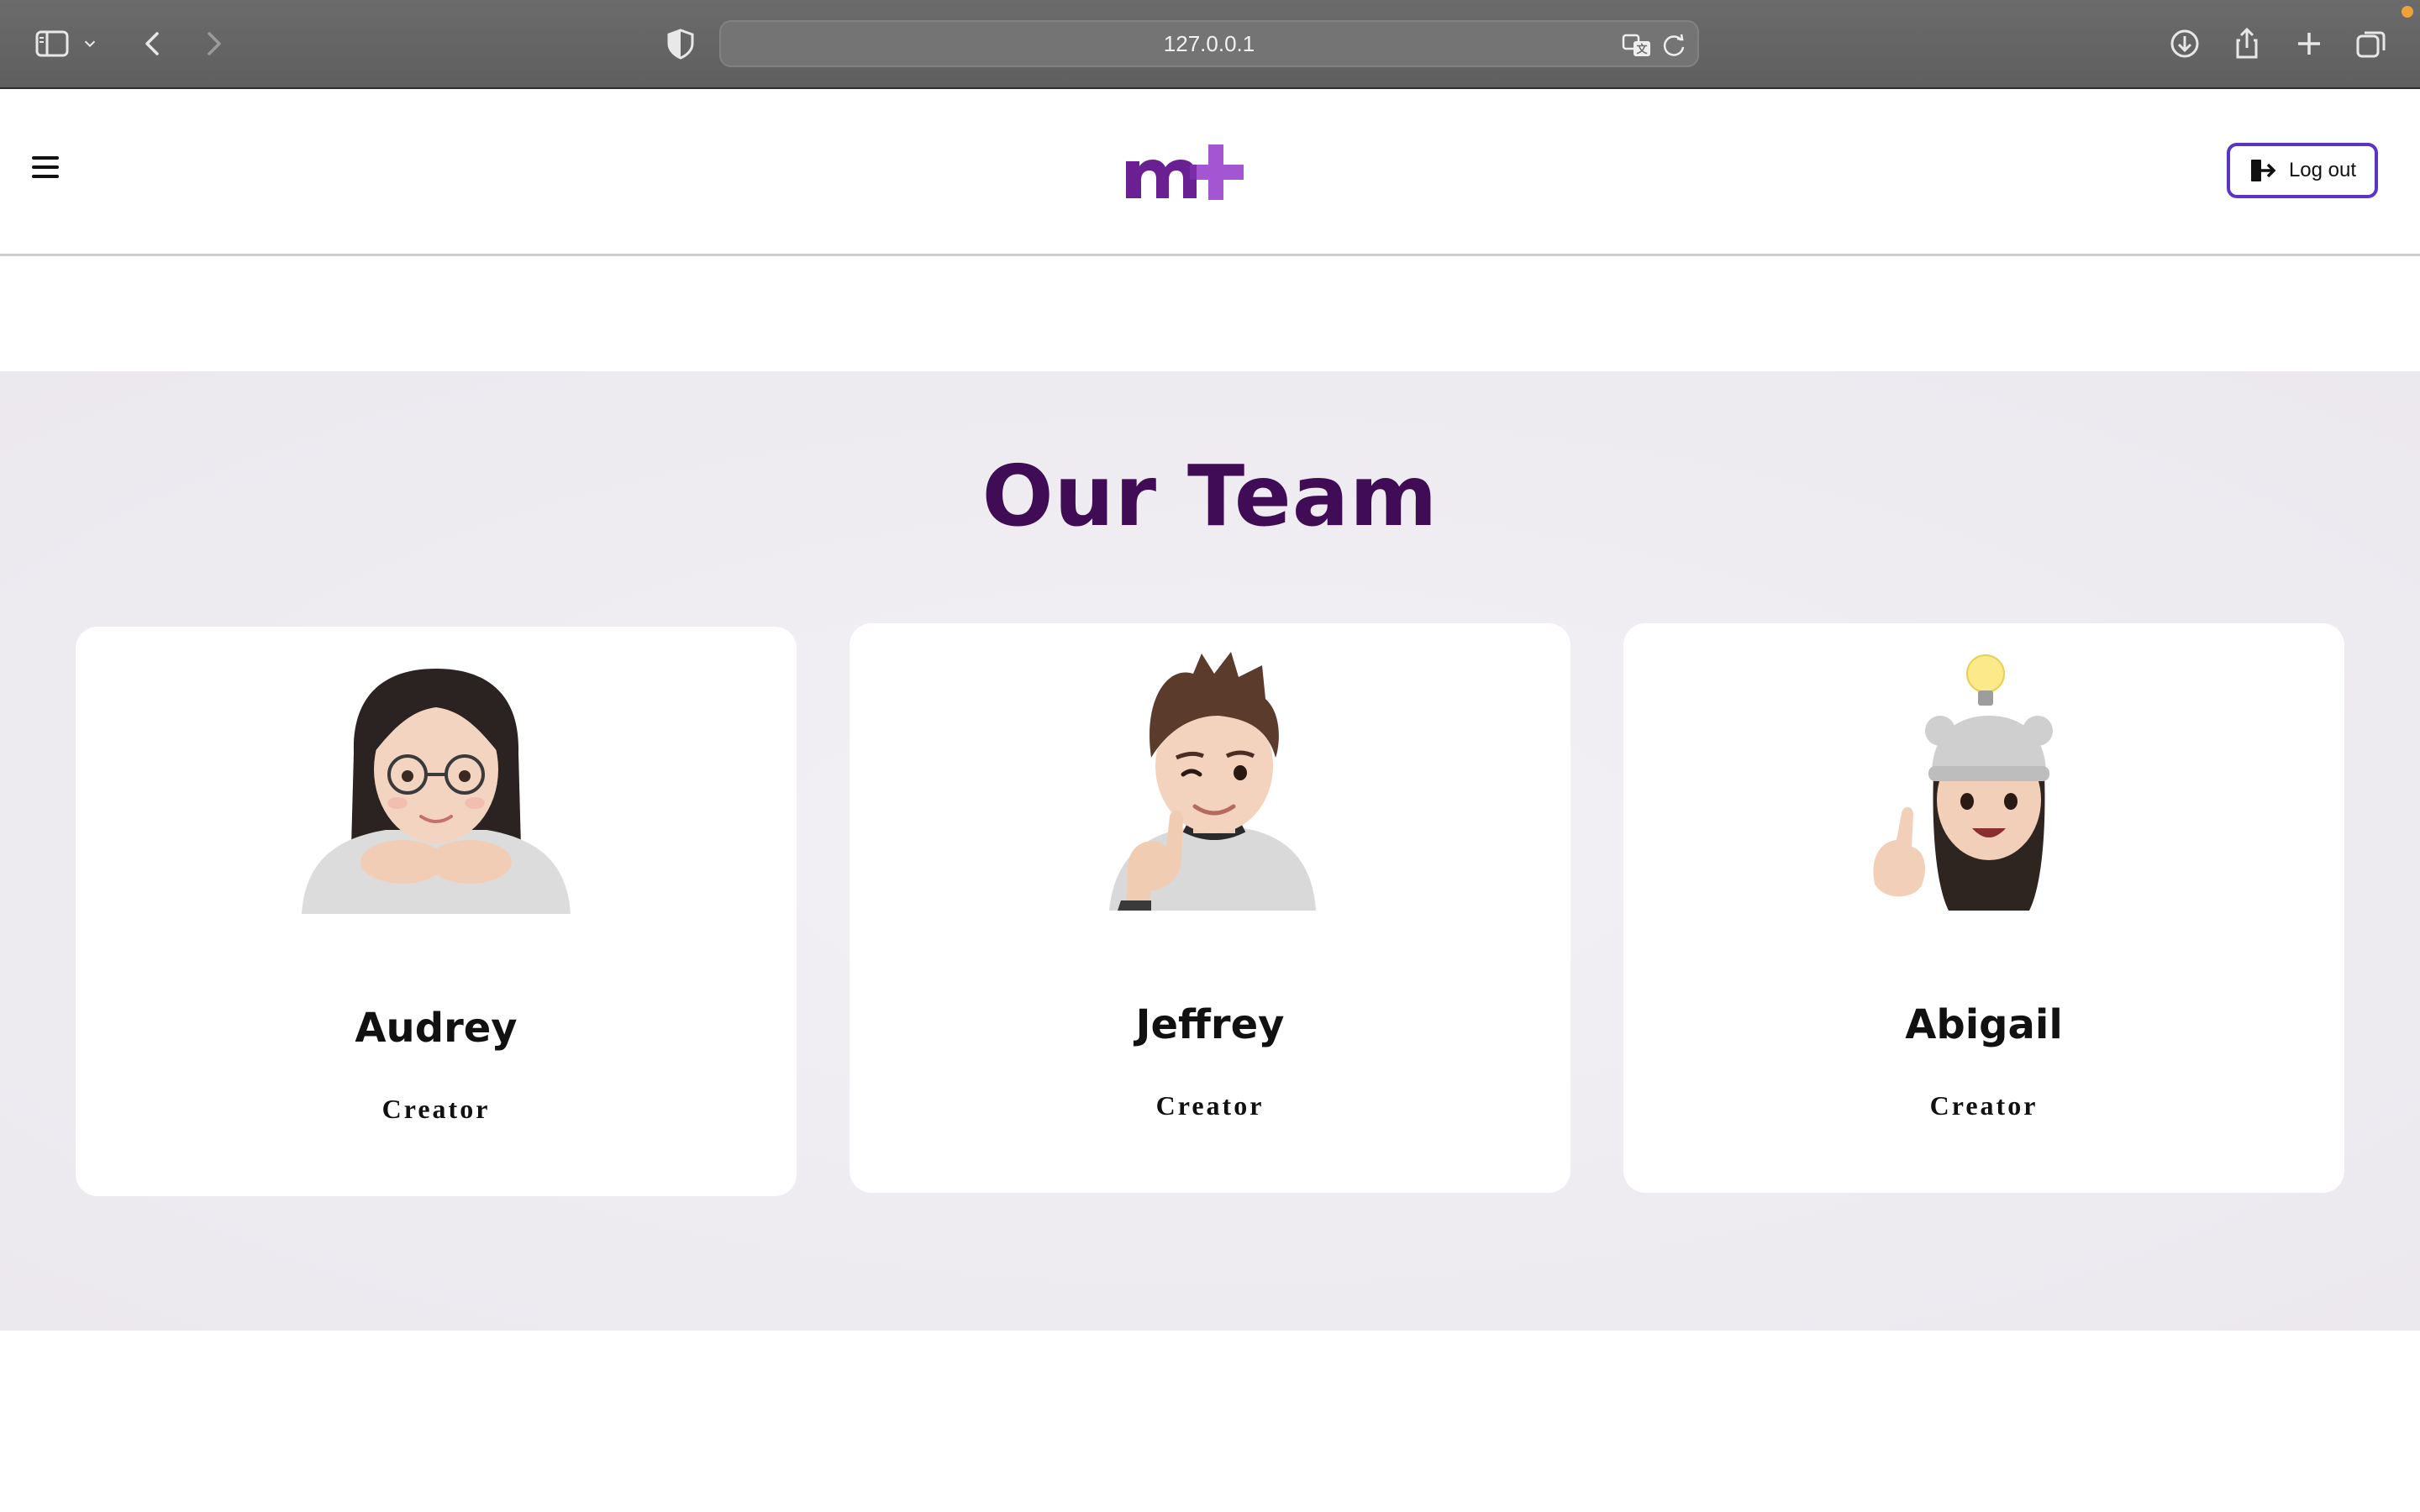 This screenshot has width=2420, height=1512. What do you see at coordinates (680, 43) in the screenshot?
I see `shield-icon` at bounding box center [680, 43].